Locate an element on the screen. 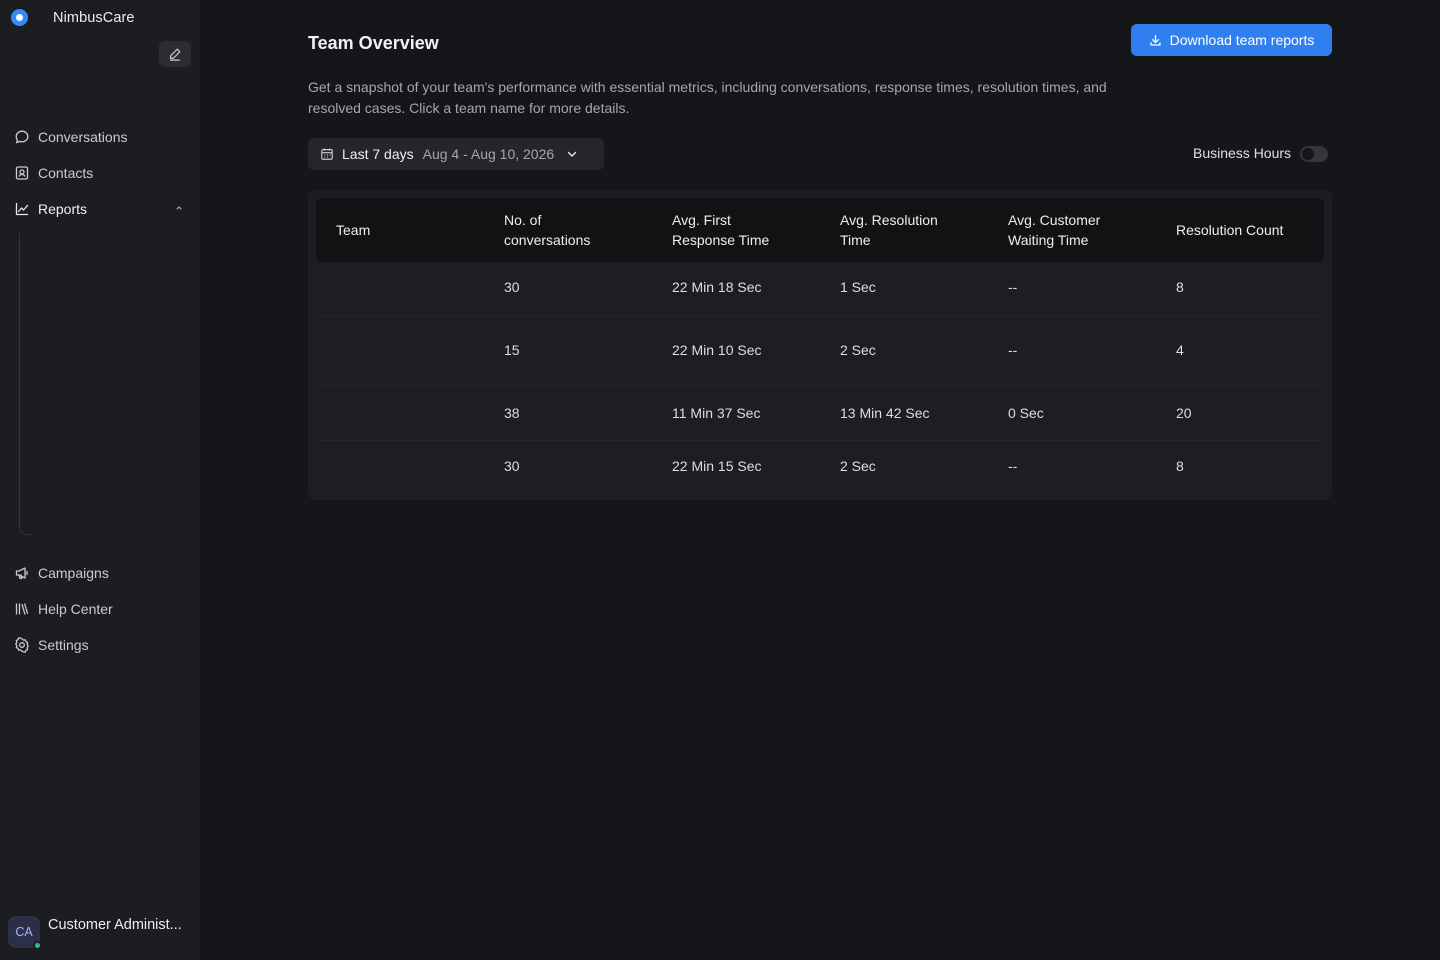  business-hours-label: Business Hours is located at coordinates (1242, 153).